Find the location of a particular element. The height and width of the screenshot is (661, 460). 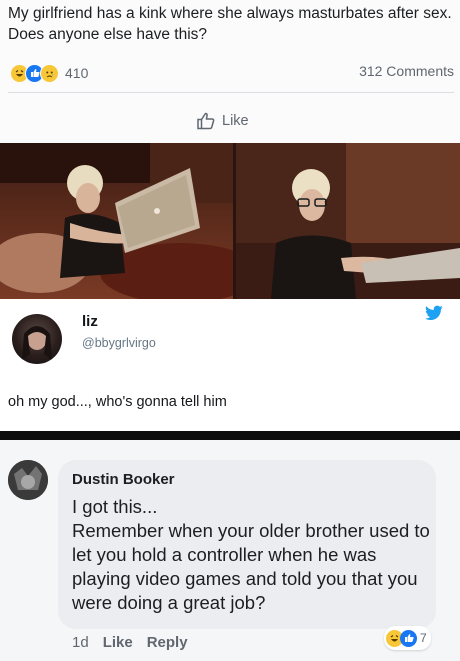

photo-woman-with-glasses is located at coordinates (348, 221).